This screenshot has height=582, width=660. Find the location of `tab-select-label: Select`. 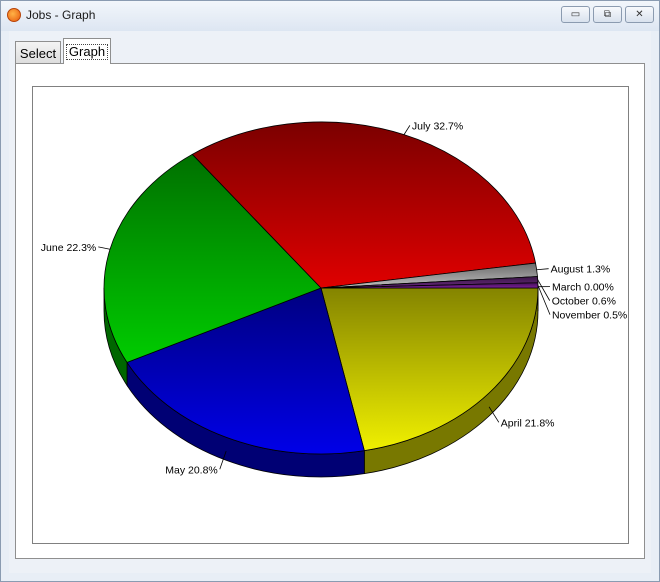

tab-select-label: Select is located at coordinates (38, 53).